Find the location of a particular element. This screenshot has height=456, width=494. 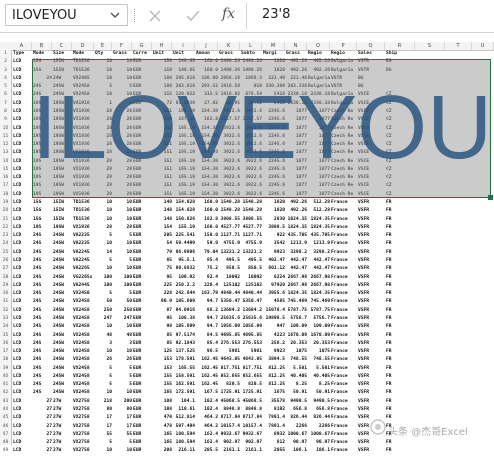

column-header: T is located at coordinates (458, 46).